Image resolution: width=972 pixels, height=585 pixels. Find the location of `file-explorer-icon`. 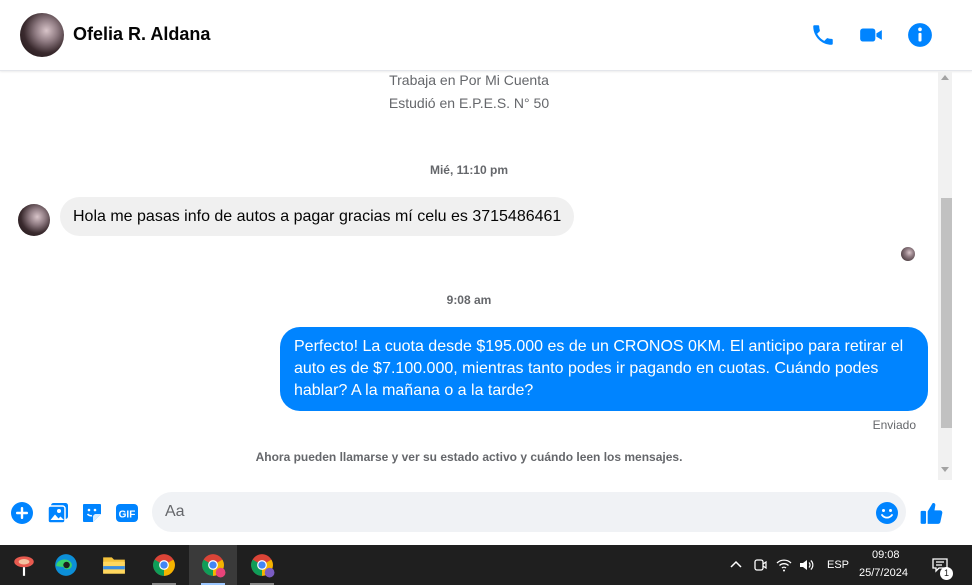

file-explorer-icon is located at coordinates (114, 565).